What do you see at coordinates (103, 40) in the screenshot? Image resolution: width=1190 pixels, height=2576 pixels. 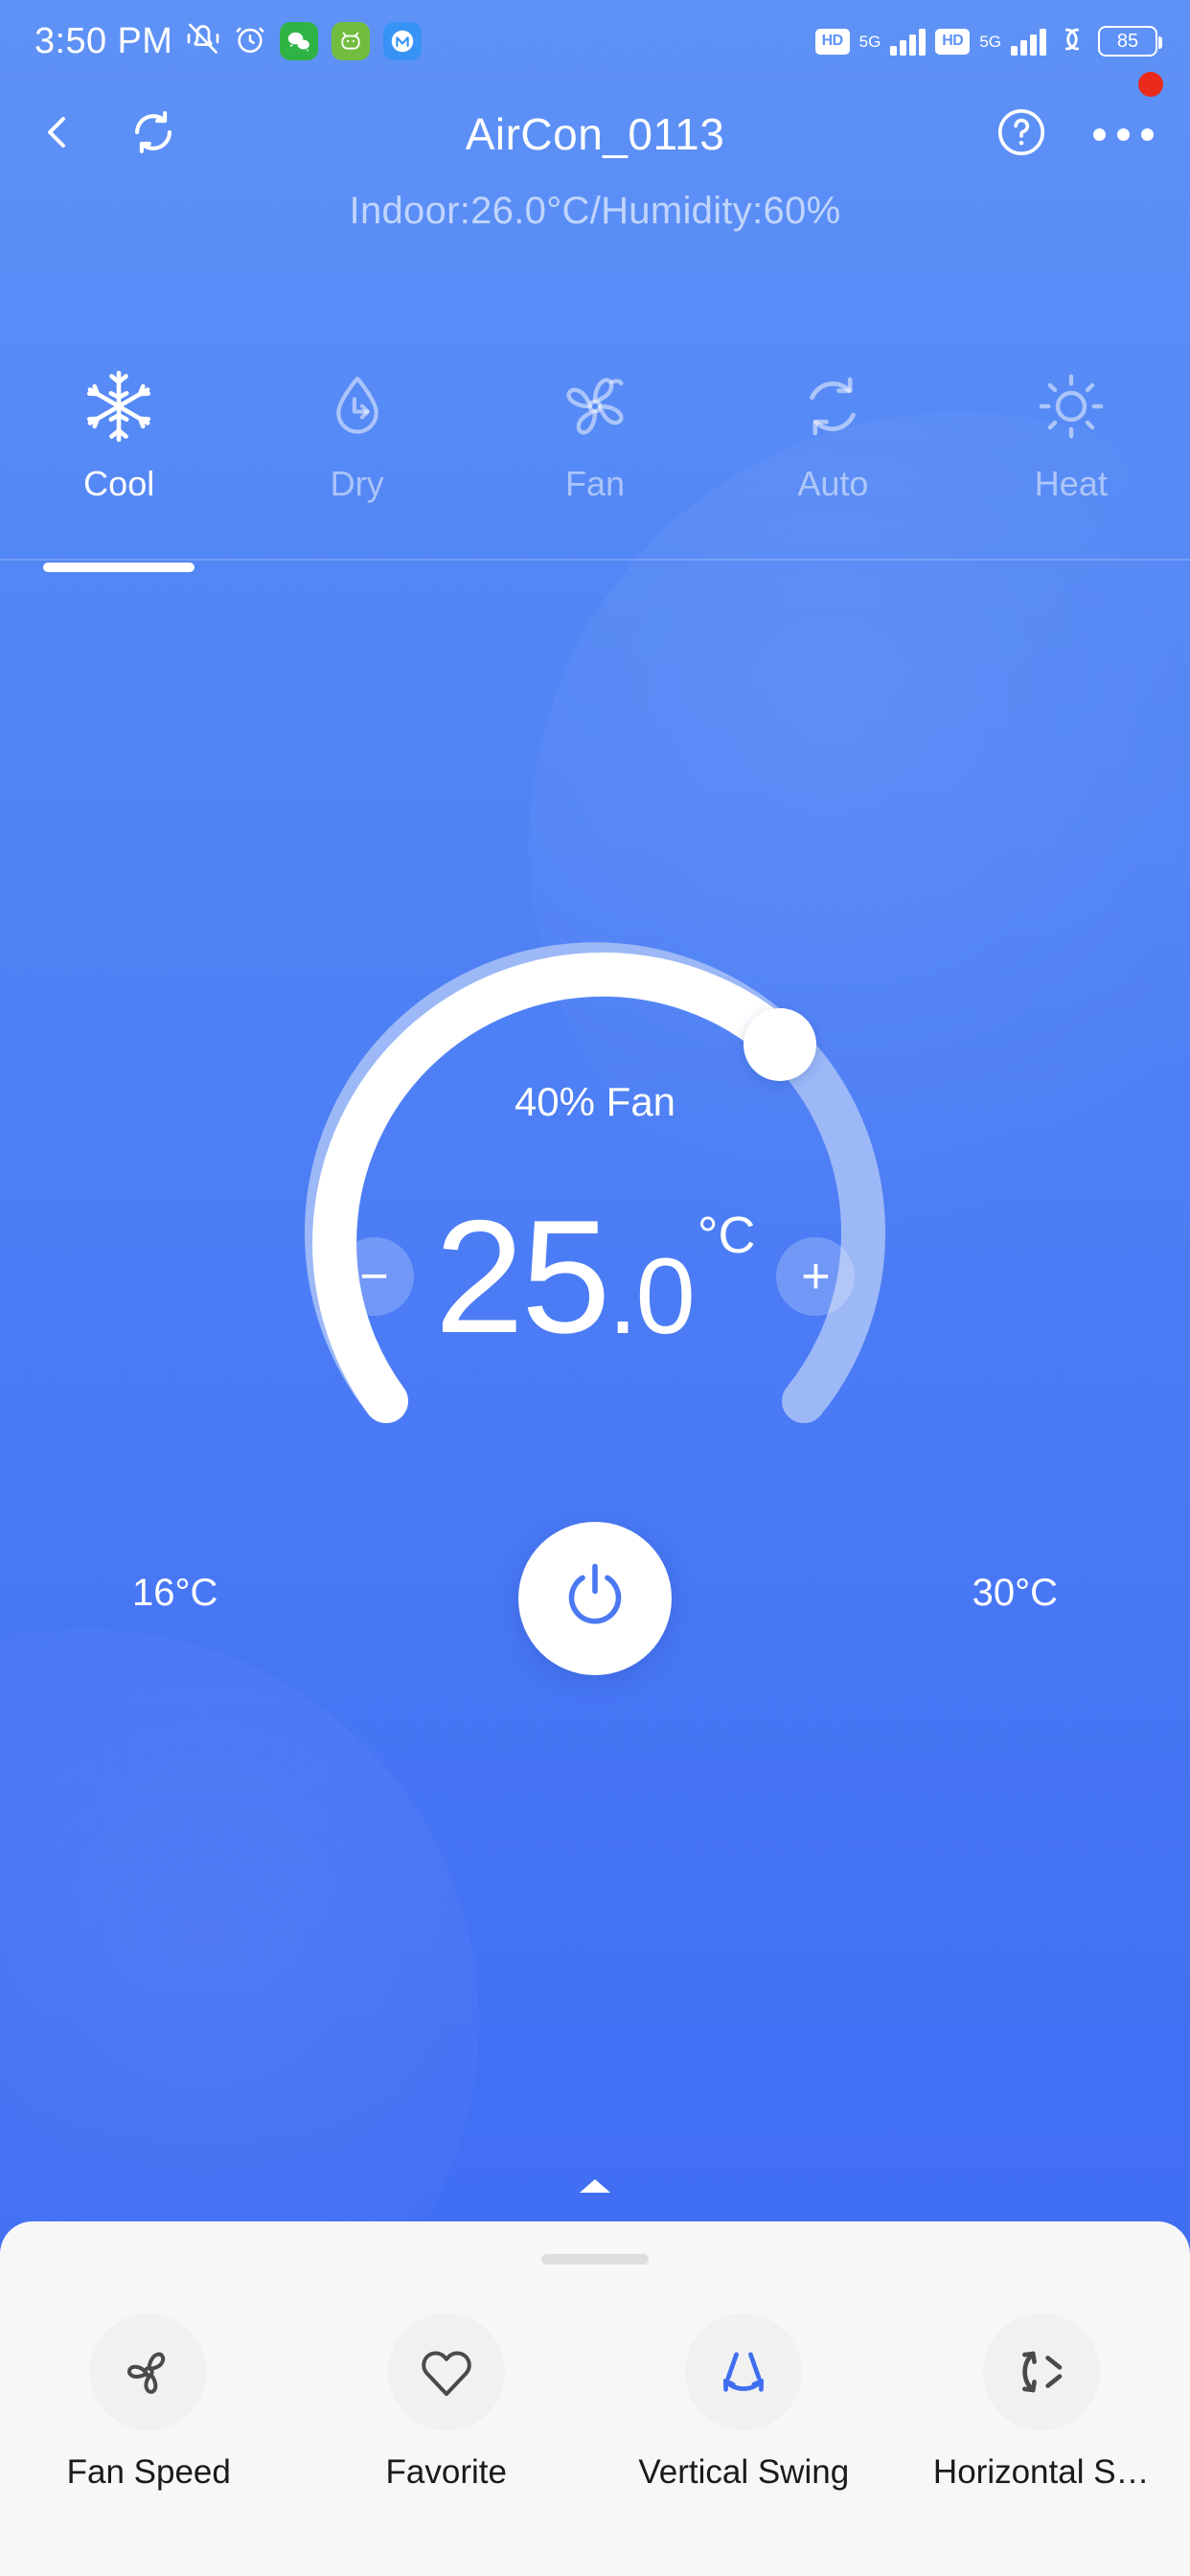 I see `status-bar-clock: 3:50 PM` at bounding box center [103, 40].